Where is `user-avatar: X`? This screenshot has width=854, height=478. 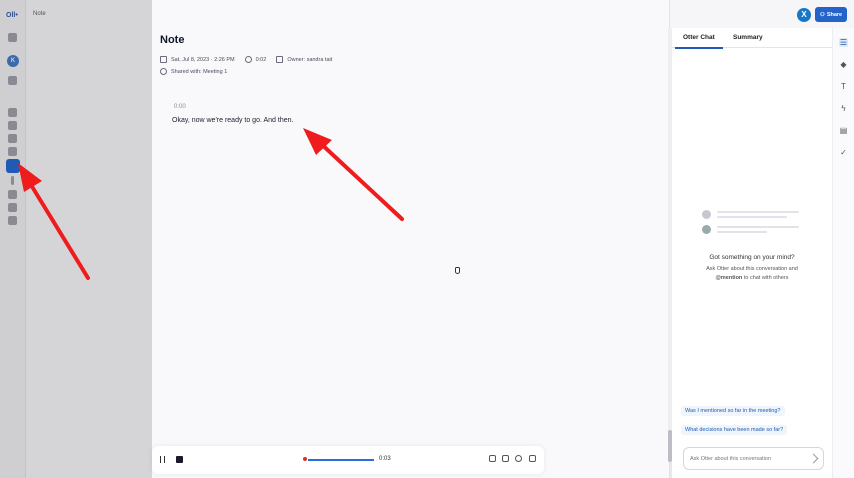
user-avatar: X is located at coordinates (804, 15).